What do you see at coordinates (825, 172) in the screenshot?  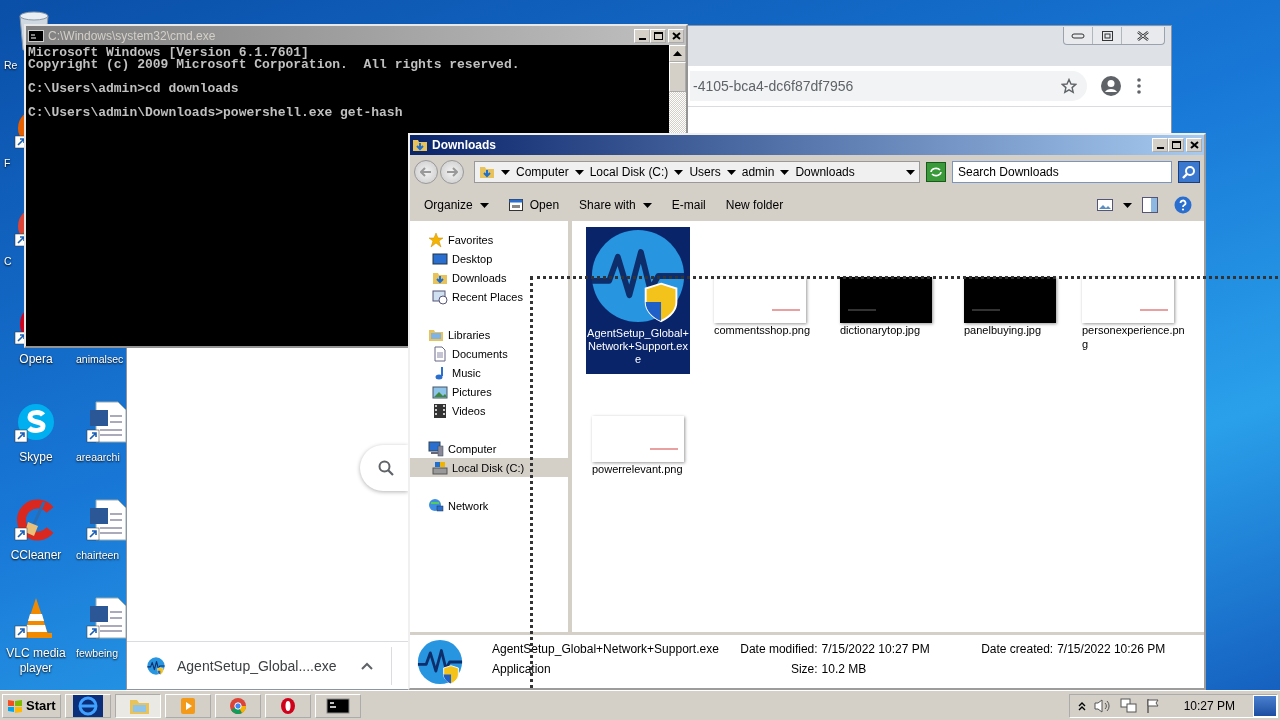 I see `breadcrumb-item: Downloads` at bounding box center [825, 172].